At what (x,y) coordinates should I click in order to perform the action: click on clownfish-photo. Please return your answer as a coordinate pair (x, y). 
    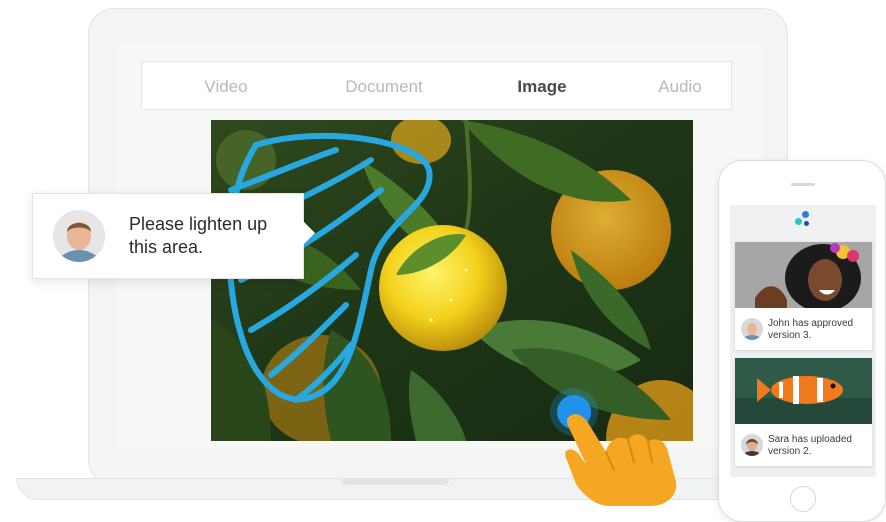
    Looking at the image, I should click on (803, 391).